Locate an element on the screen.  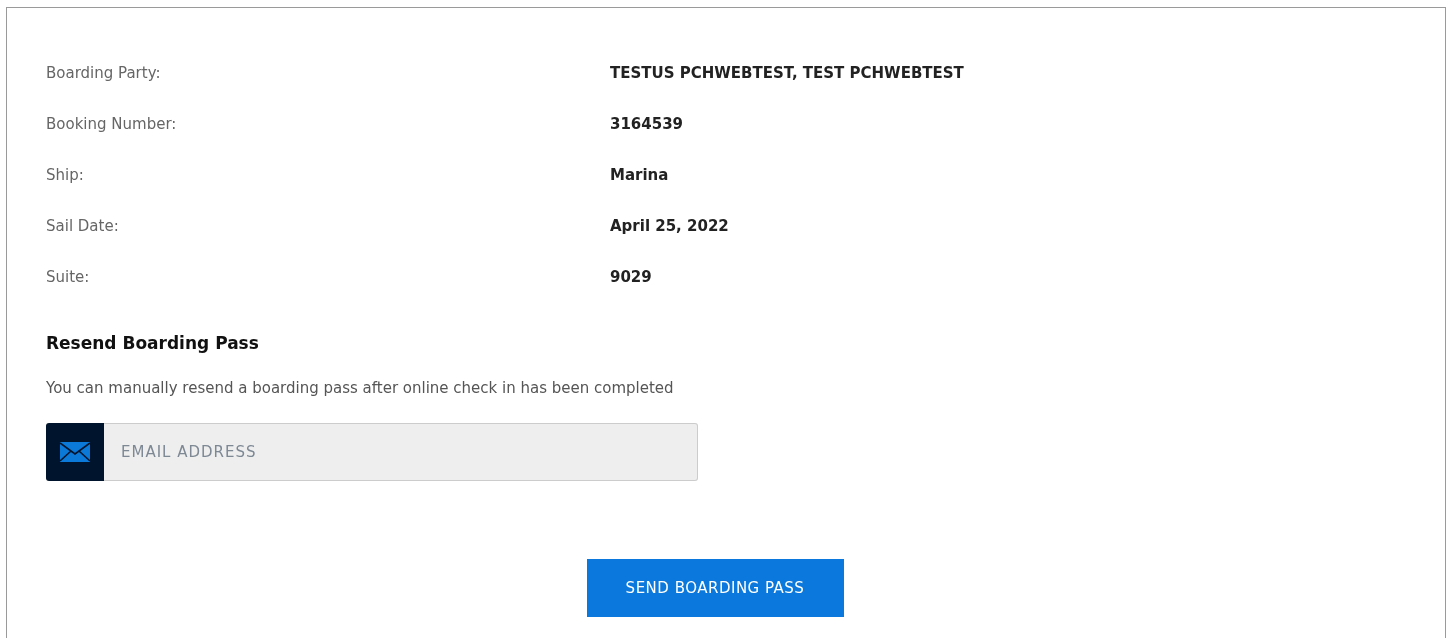
detail-label: Boarding Party: is located at coordinates (104, 74).